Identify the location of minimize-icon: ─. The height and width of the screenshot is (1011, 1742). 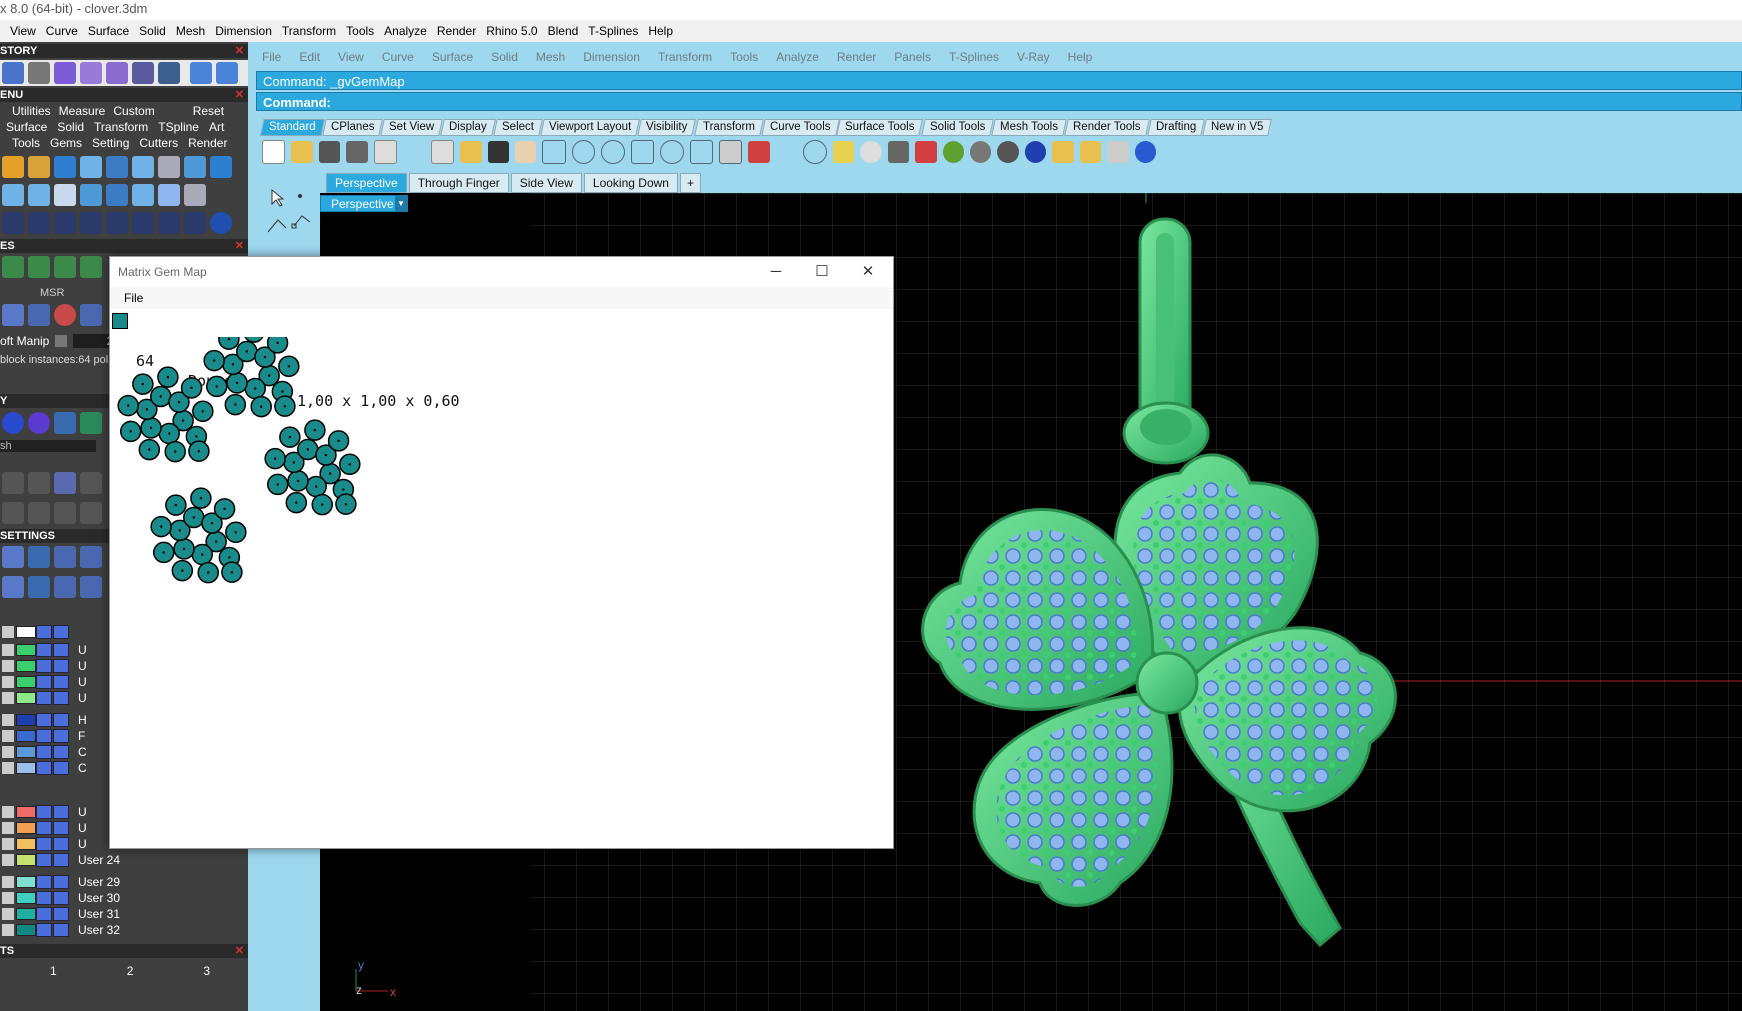
(776, 272).